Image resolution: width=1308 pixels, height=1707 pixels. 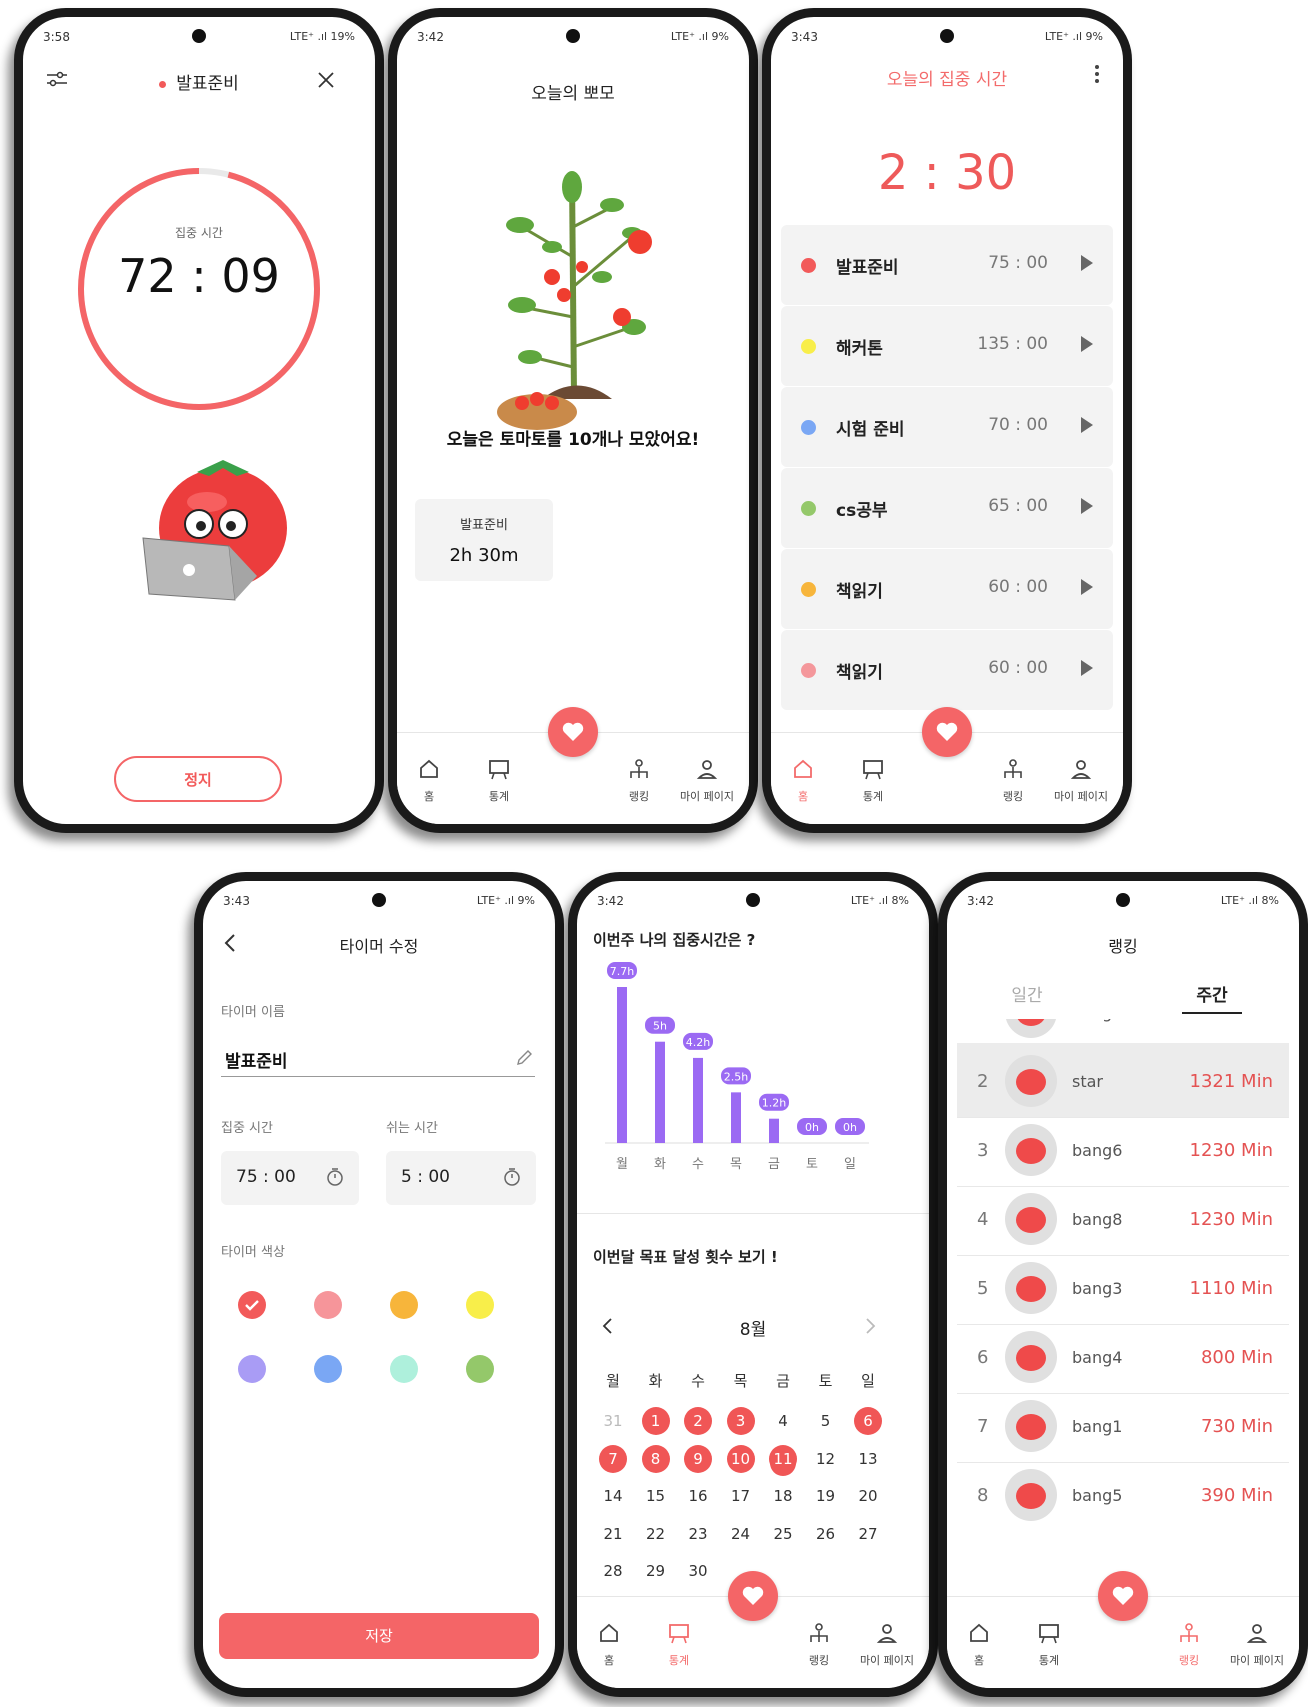 What do you see at coordinates (783, 1421) in the screenshot?
I see `calendar-day: 4` at bounding box center [783, 1421].